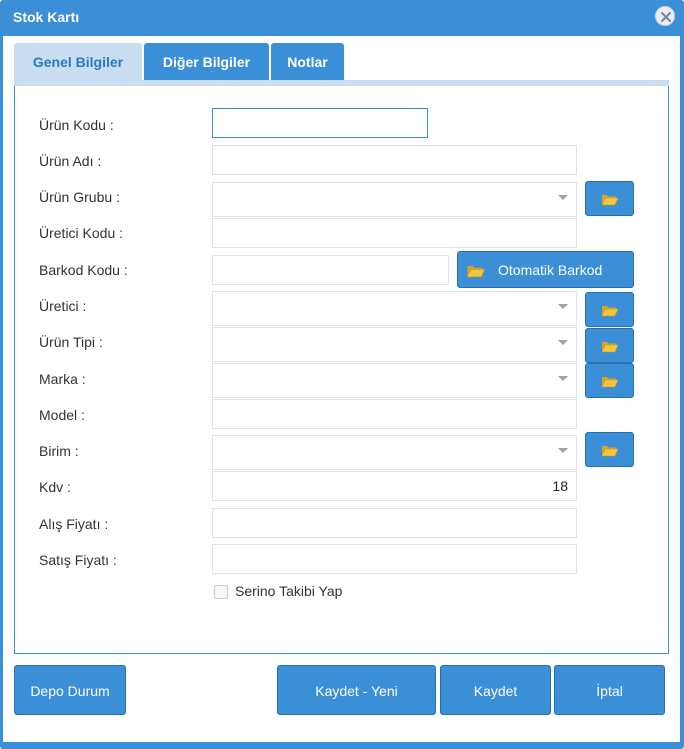 The width and height of the screenshot is (684, 749). Describe the element at coordinates (356, 690) in the screenshot. I see `kaydet-yeni-button: Kaydet - Yeni` at that location.